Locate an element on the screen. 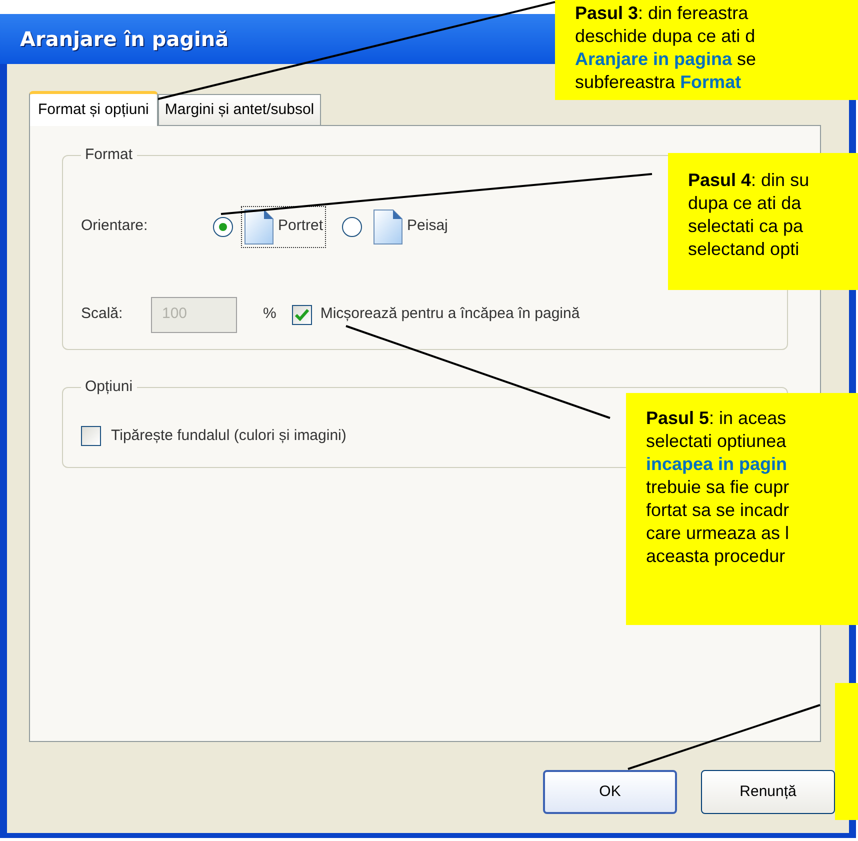 Image resolution: width=858 pixels, height=841 pixels. callout-text: subfereastra Format is located at coordinates (658, 82).